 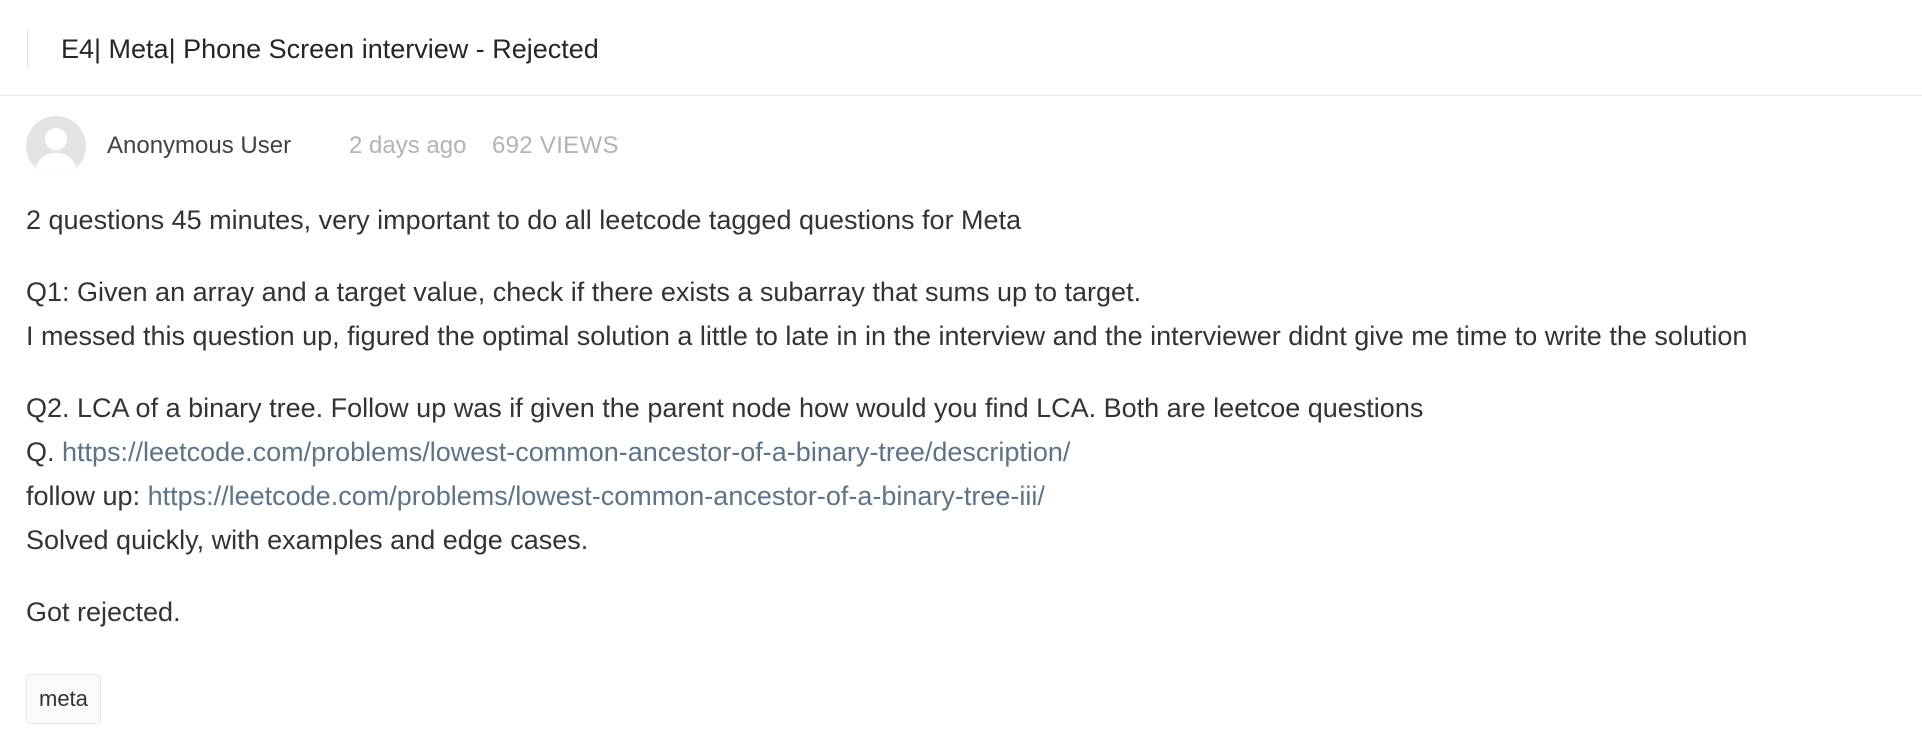 What do you see at coordinates (408, 145) in the screenshot?
I see `post-timestamp: 2 days ago` at bounding box center [408, 145].